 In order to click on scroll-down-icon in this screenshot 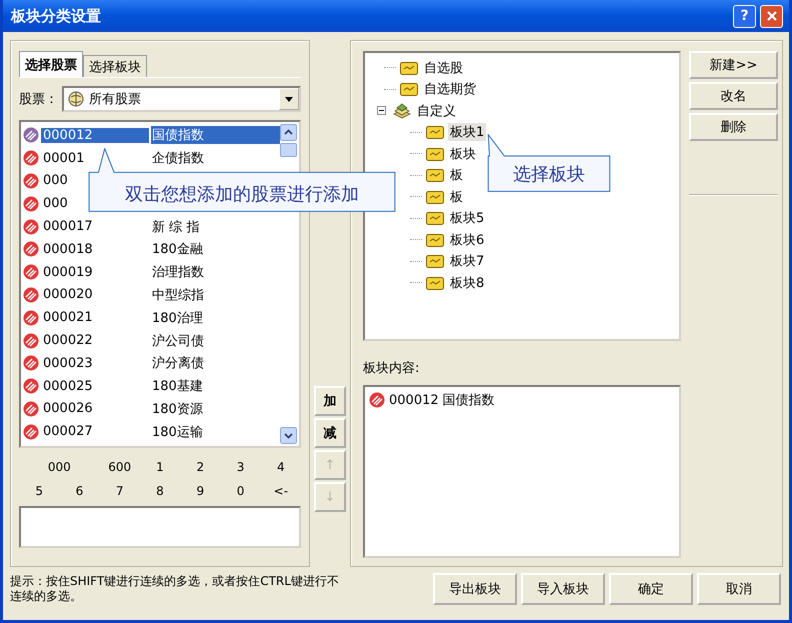, I will do `click(288, 435)`.